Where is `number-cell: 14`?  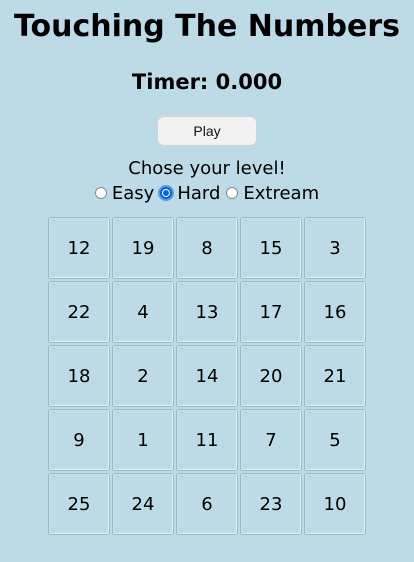 number-cell: 14 is located at coordinates (207, 376).